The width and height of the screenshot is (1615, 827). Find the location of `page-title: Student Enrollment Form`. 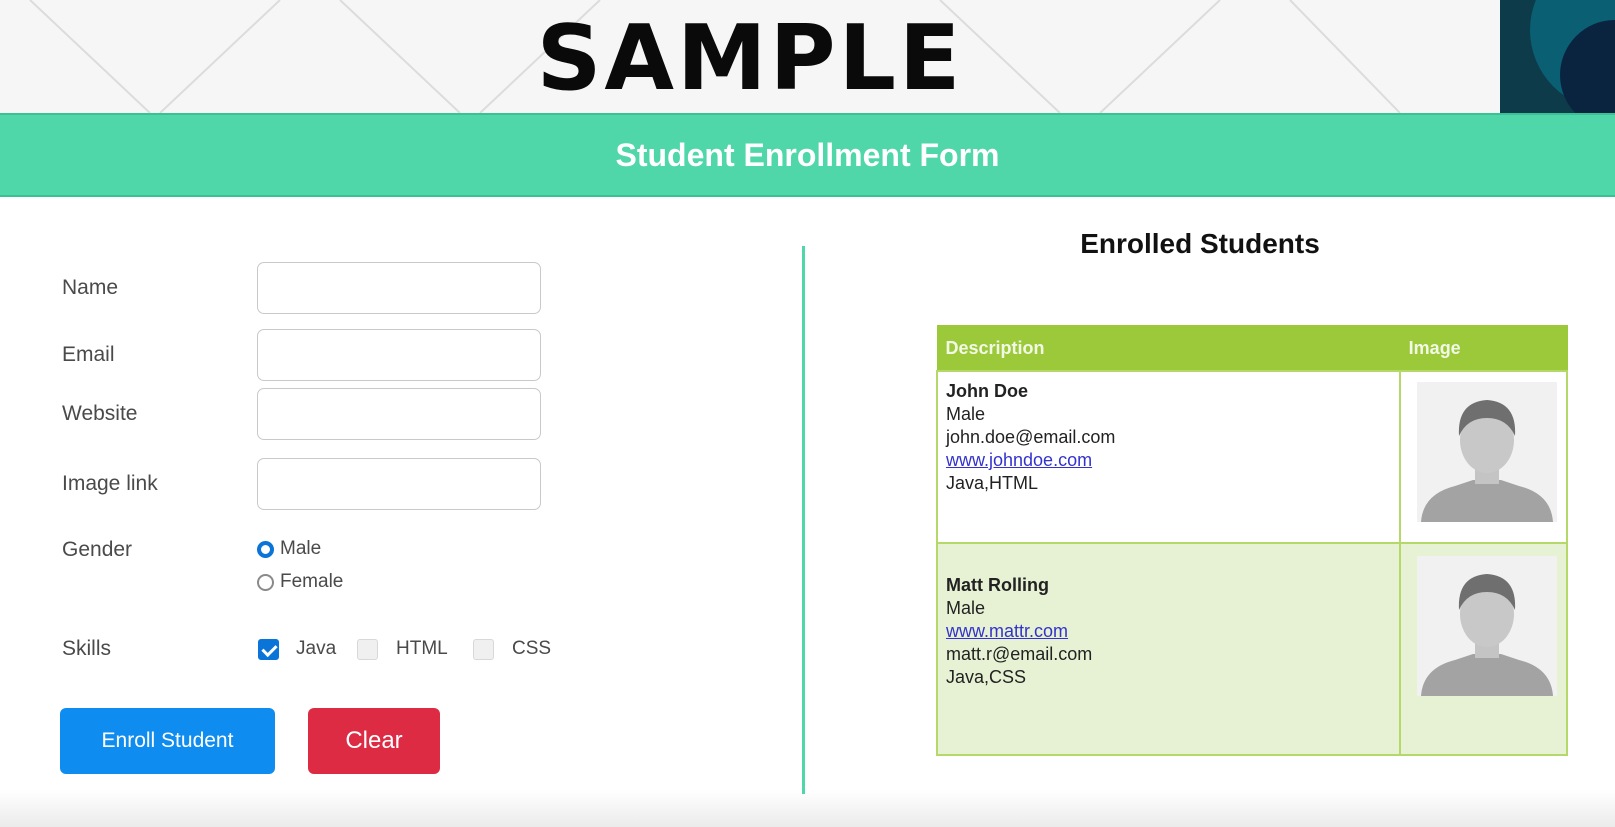

page-title: Student Enrollment Form is located at coordinates (807, 155).